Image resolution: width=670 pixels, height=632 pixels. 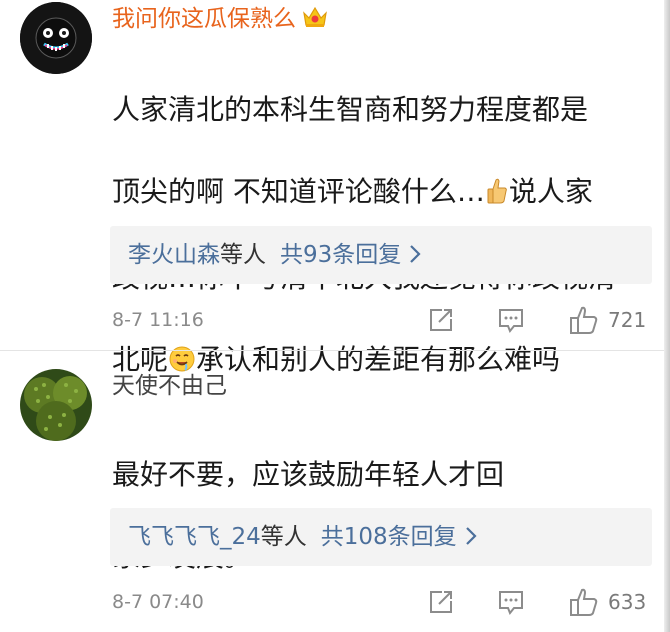 I want to click on reply-users-link: 李火山森, so click(x=174, y=255).